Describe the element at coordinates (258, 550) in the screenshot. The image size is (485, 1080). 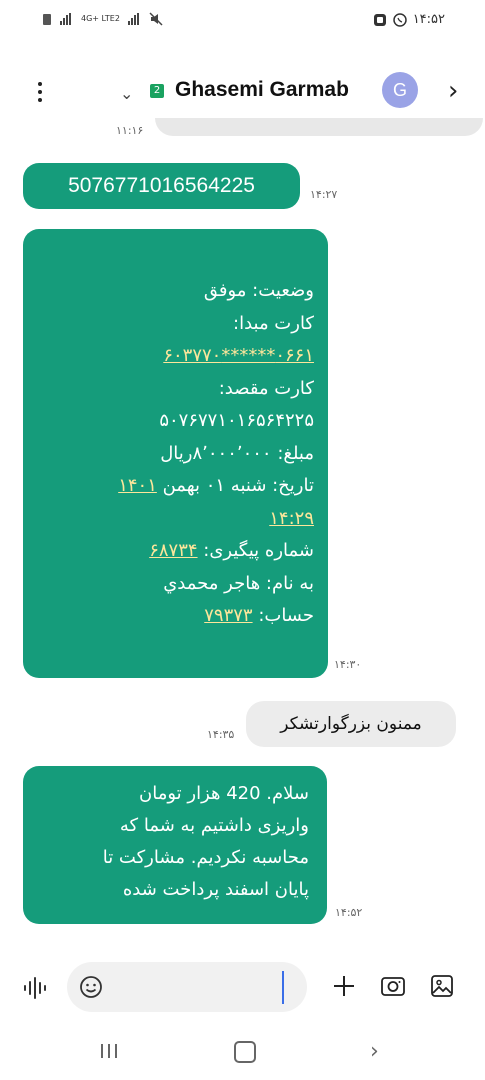
I see `tracking-label: شماره پیگیری:` at that location.